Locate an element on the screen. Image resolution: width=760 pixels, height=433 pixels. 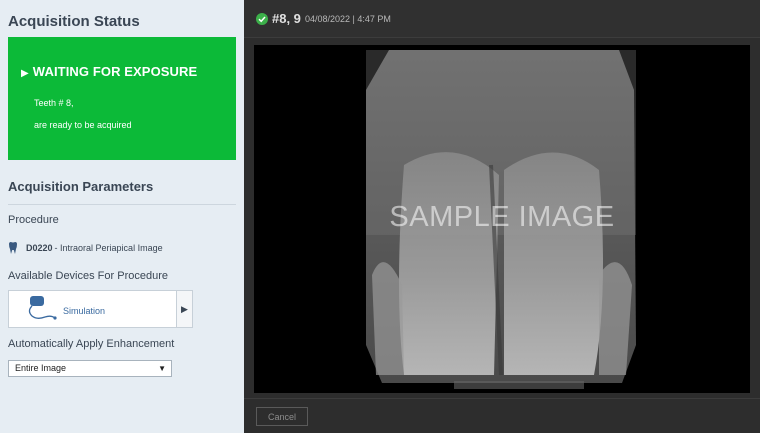
device-next-button: ▶ is located at coordinates (185, 309).